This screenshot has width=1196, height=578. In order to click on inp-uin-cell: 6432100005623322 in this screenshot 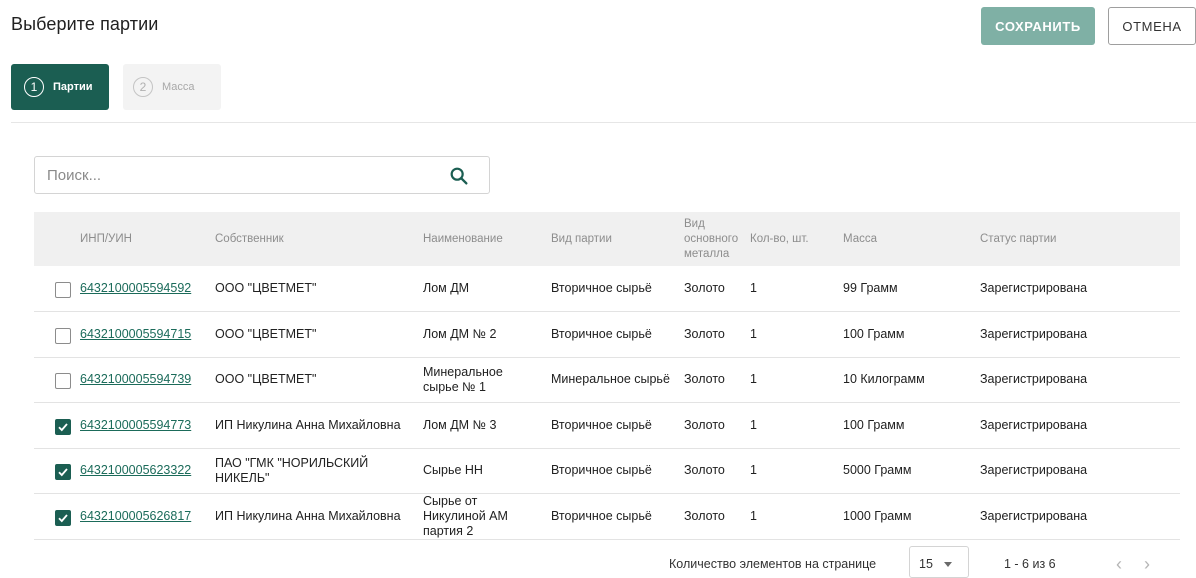, I will do `click(147, 471)`.